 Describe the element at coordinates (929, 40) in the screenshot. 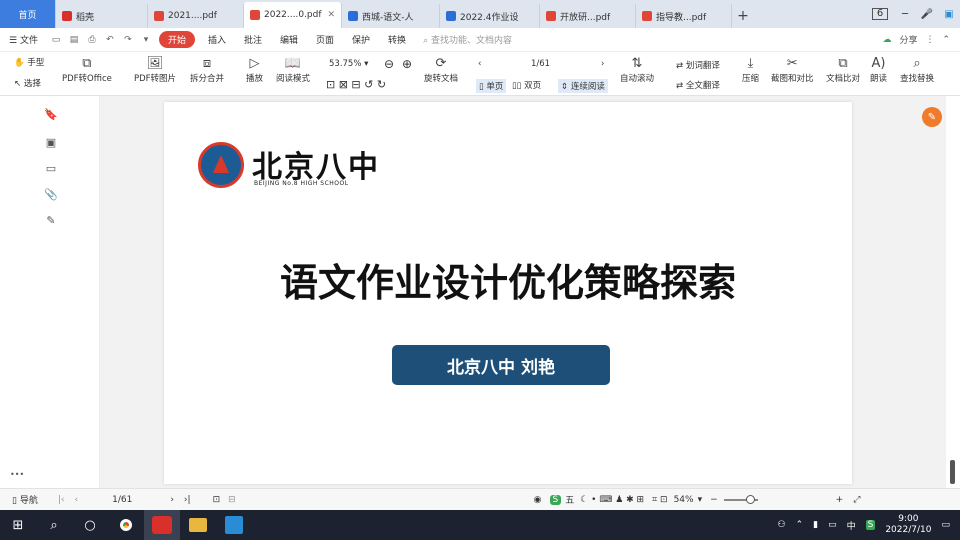

I see `more-icon: ⋮` at that location.